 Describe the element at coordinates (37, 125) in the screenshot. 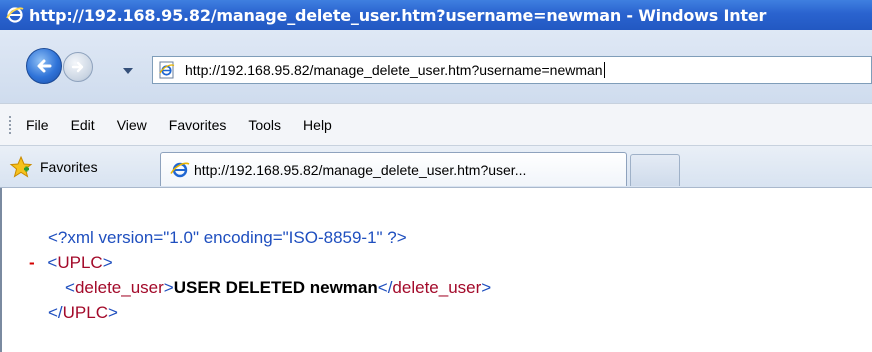

I see `menu-file: File` at that location.